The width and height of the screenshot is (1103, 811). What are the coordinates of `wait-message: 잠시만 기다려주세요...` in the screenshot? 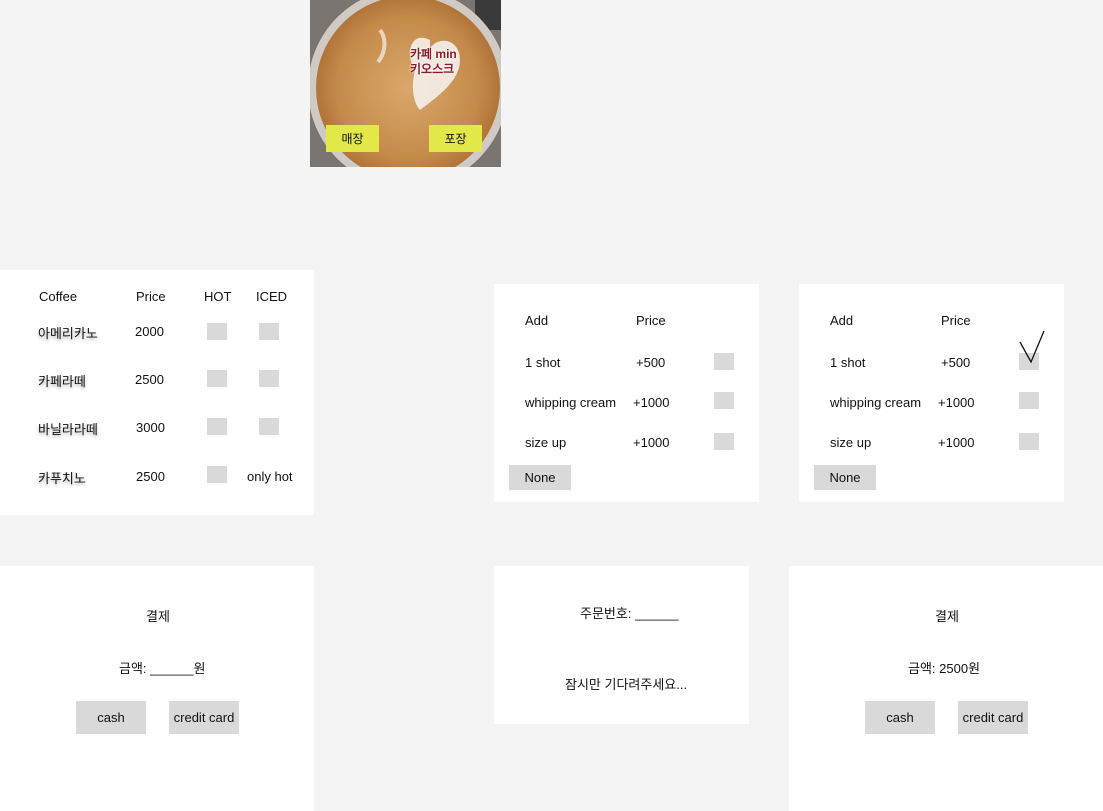 It's located at (626, 684).